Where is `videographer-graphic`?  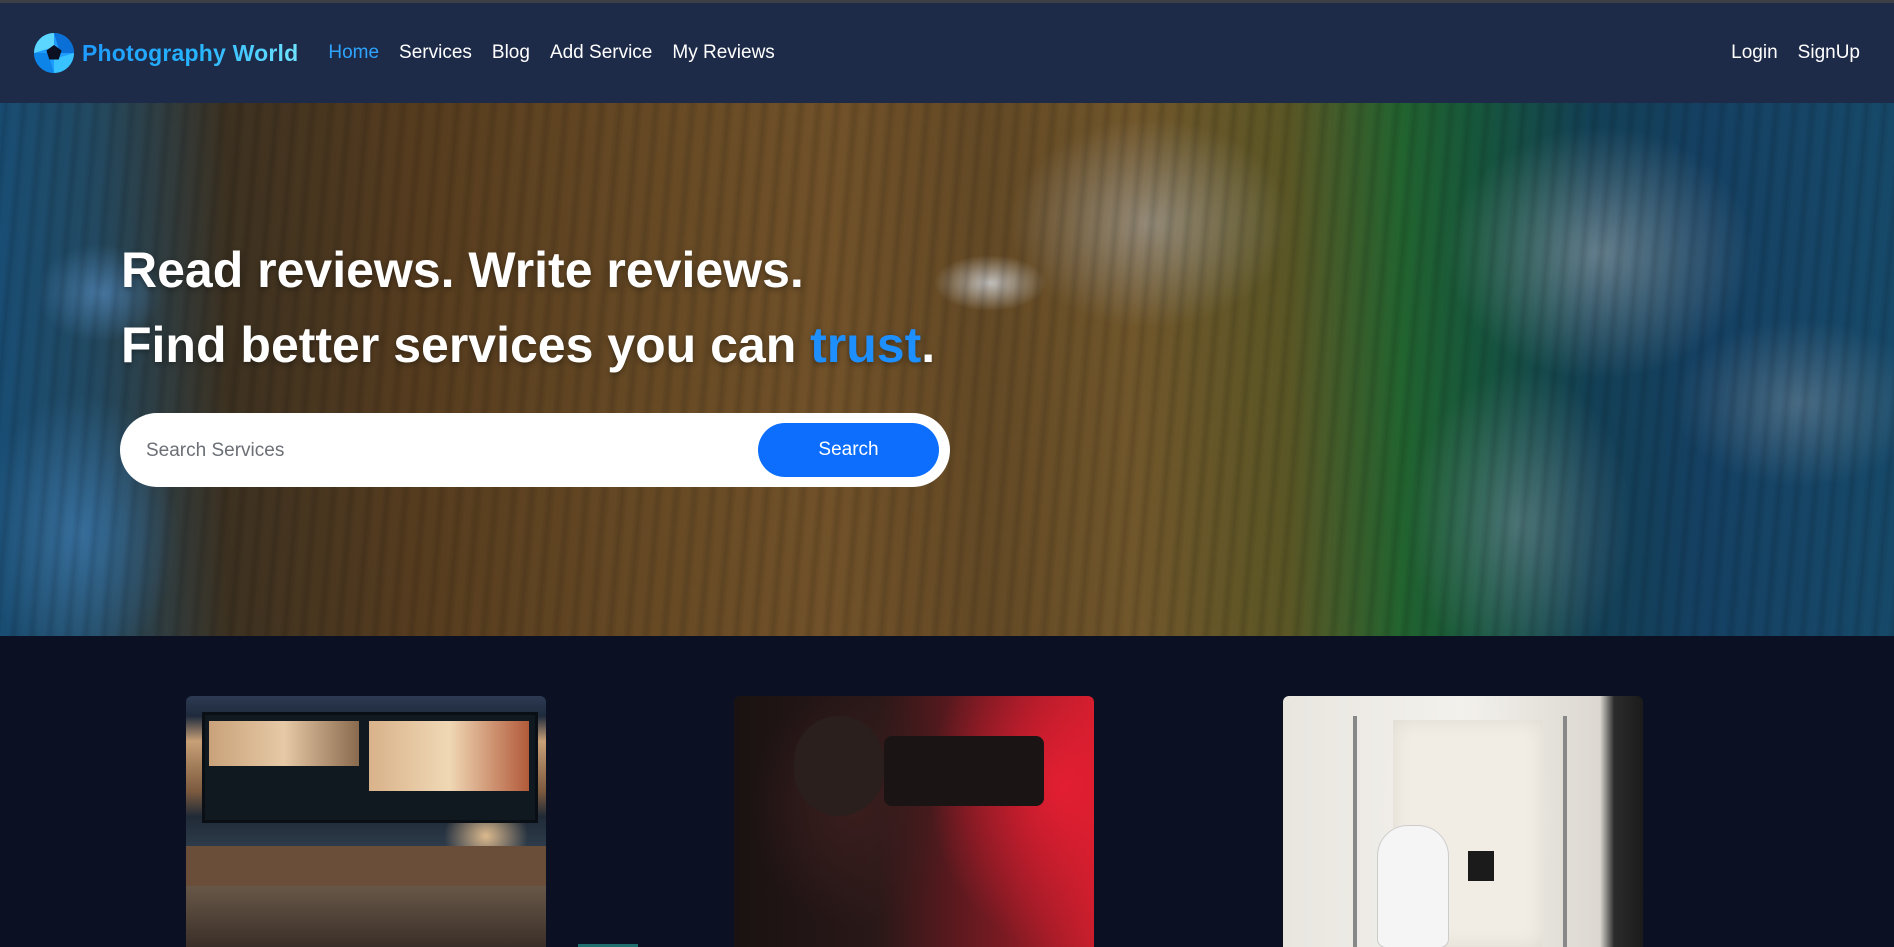
videographer-graphic is located at coordinates (839, 766).